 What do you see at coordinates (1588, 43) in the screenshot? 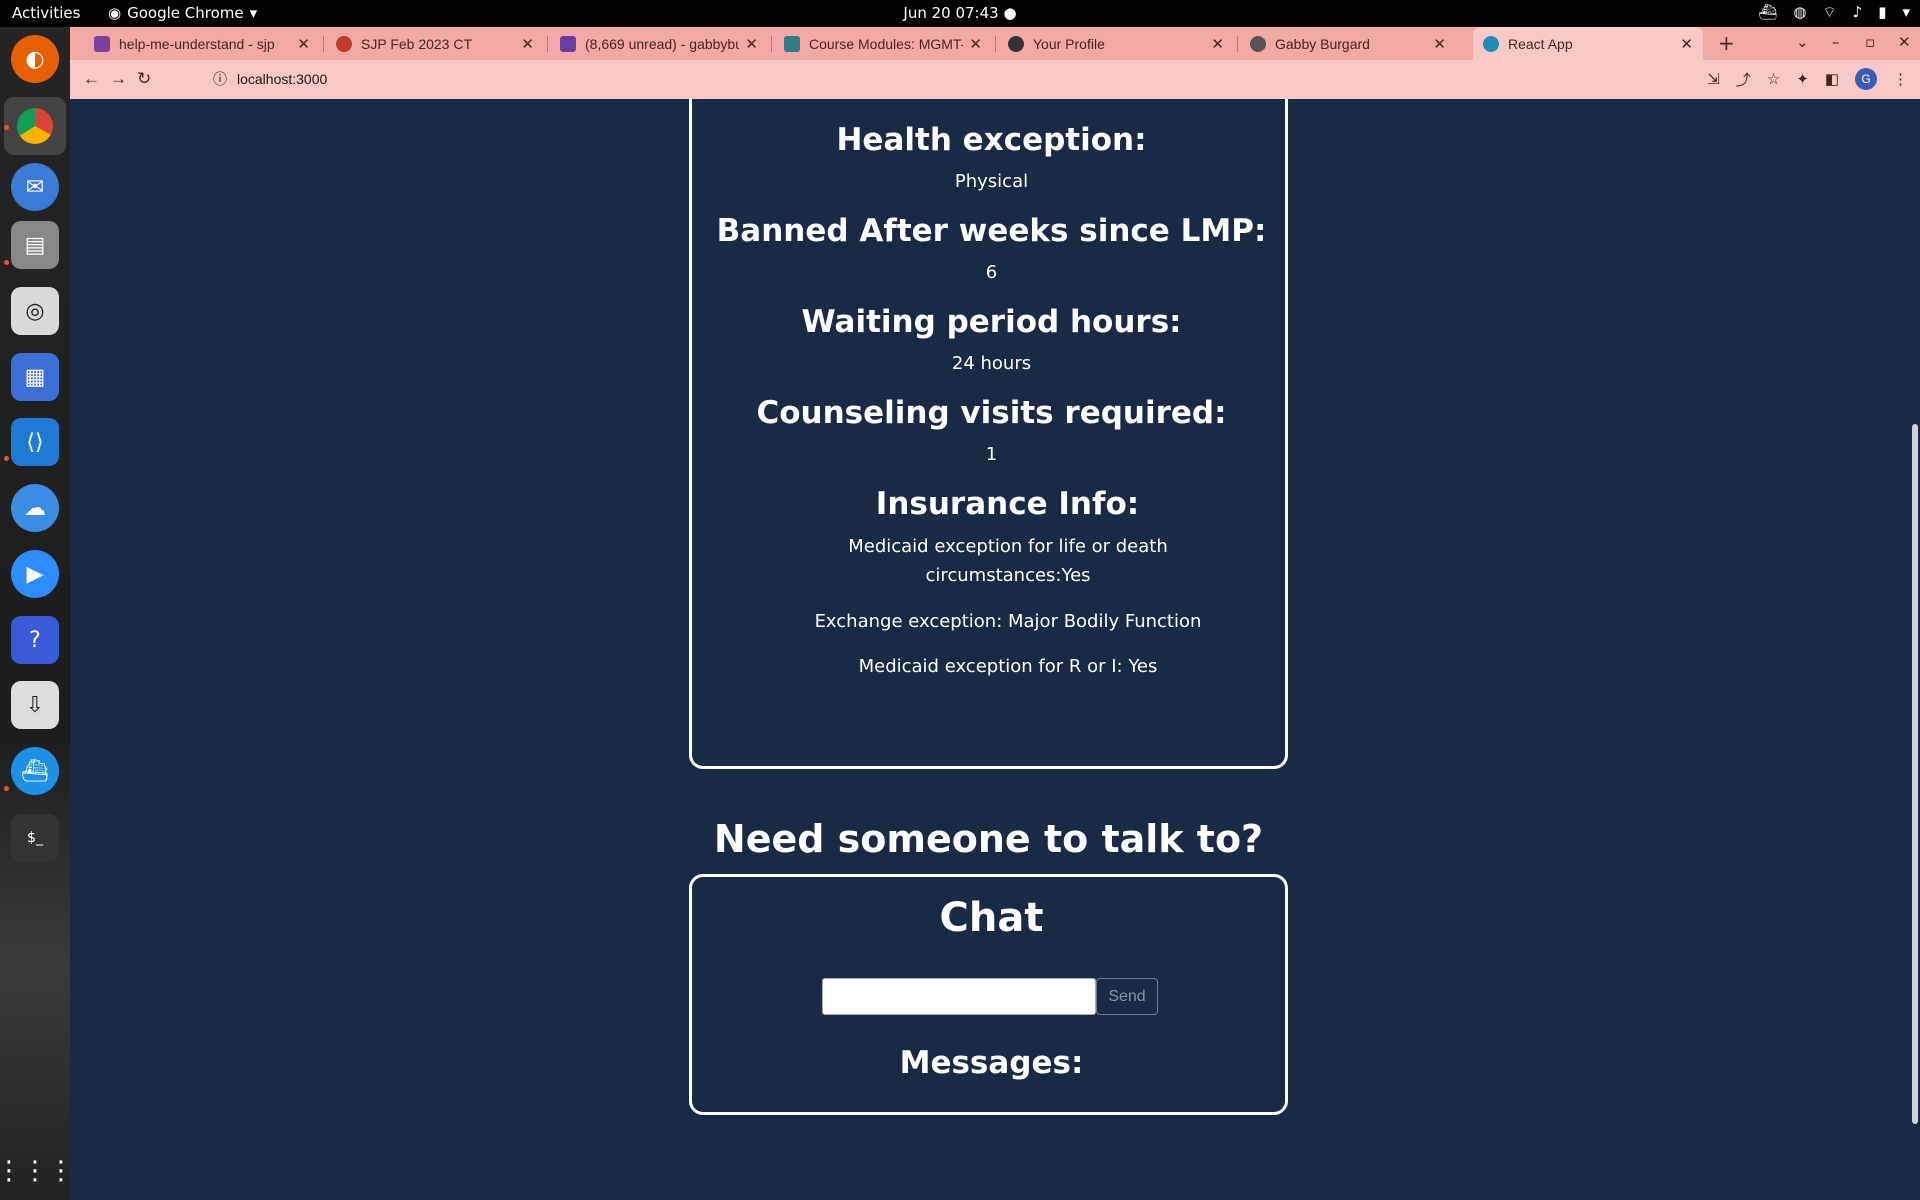
I see `tab-react-app: React App ✕` at bounding box center [1588, 43].